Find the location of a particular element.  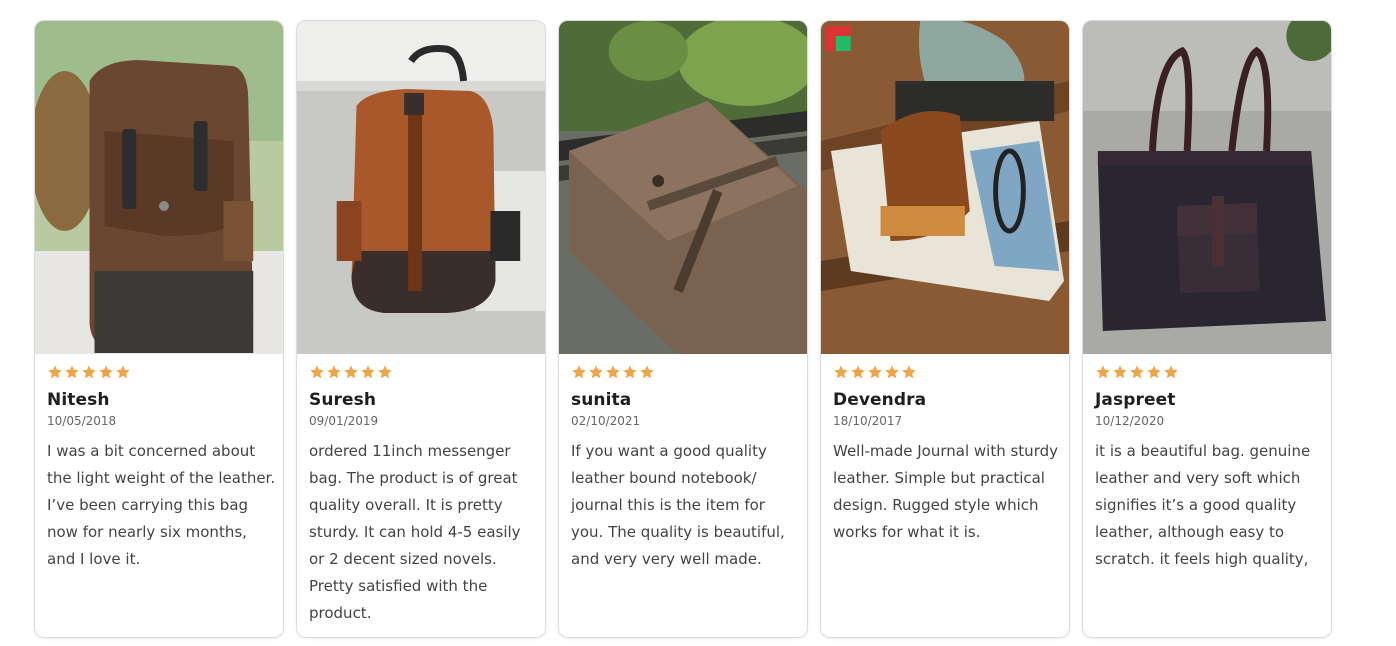

reviewer-name: Jaspreet is located at coordinates (1135, 400).